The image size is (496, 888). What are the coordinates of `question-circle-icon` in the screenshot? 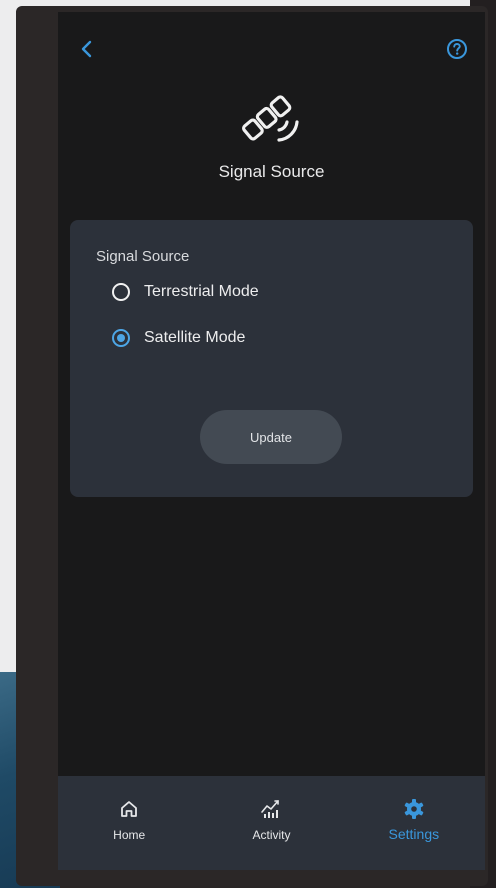 It's located at (457, 49).